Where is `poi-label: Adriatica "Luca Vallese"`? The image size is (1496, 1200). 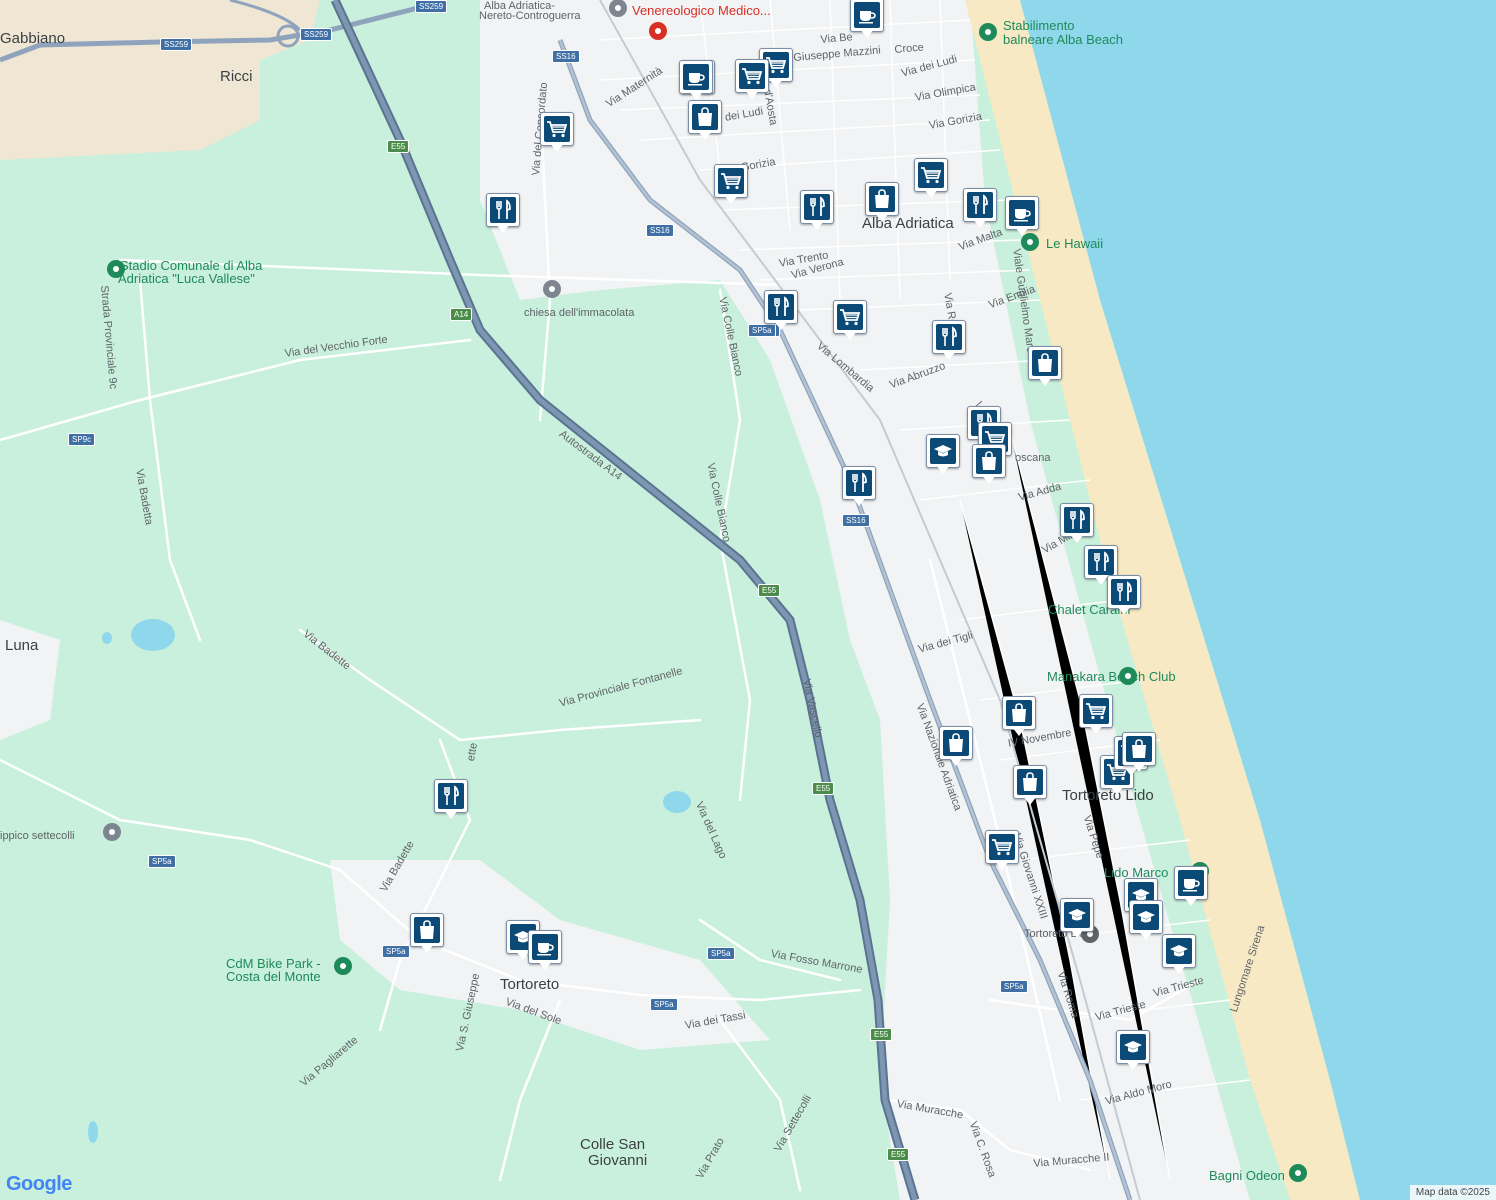 poi-label: Adriatica "Luca Vallese" is located at coordinates (186, 278).